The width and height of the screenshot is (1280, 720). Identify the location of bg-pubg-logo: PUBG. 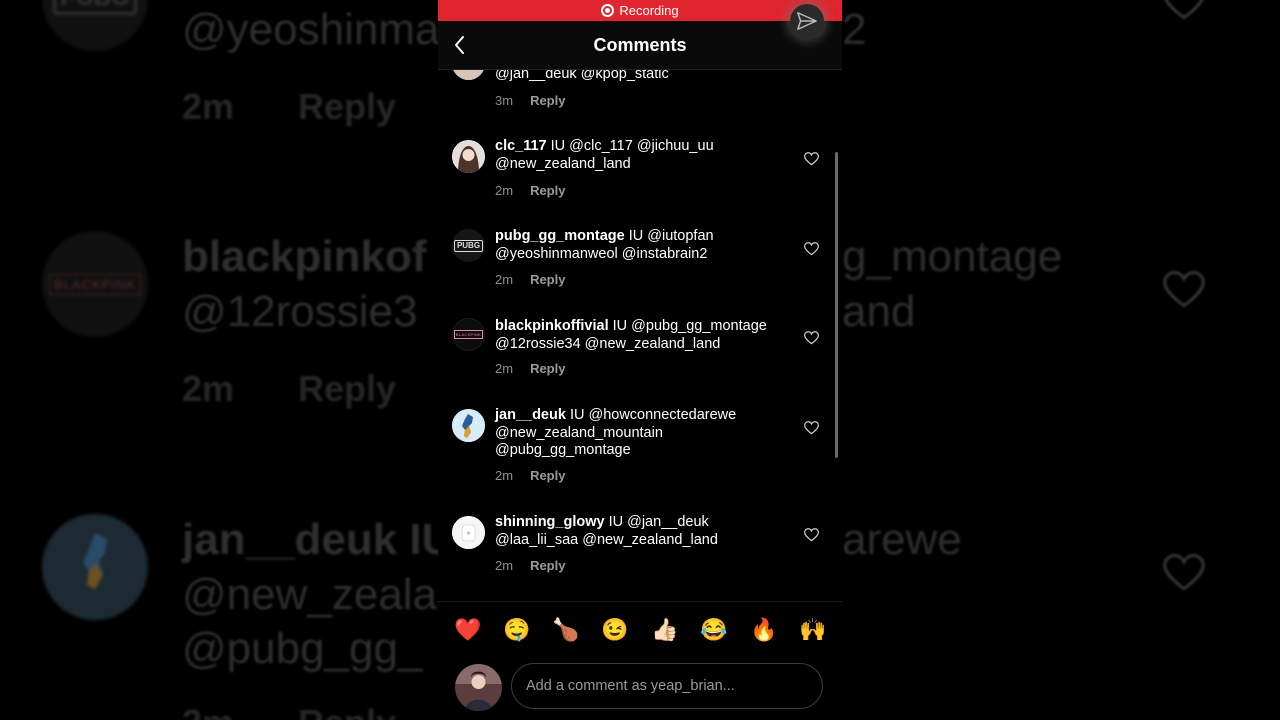
(95, 7).